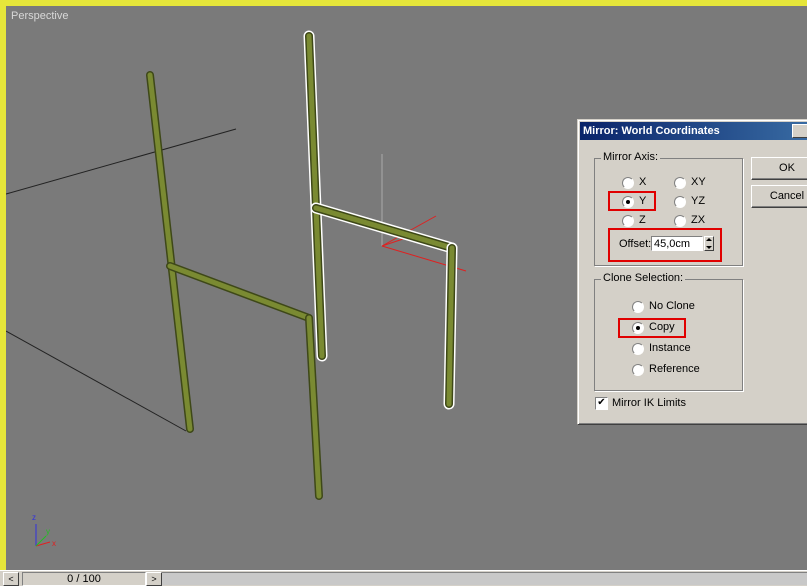 The image size is (807, 586). Describe the element at coordinates (630, 157) in the screenshot. I see `mirror-axis-label: Mirror Axis:` at that location.